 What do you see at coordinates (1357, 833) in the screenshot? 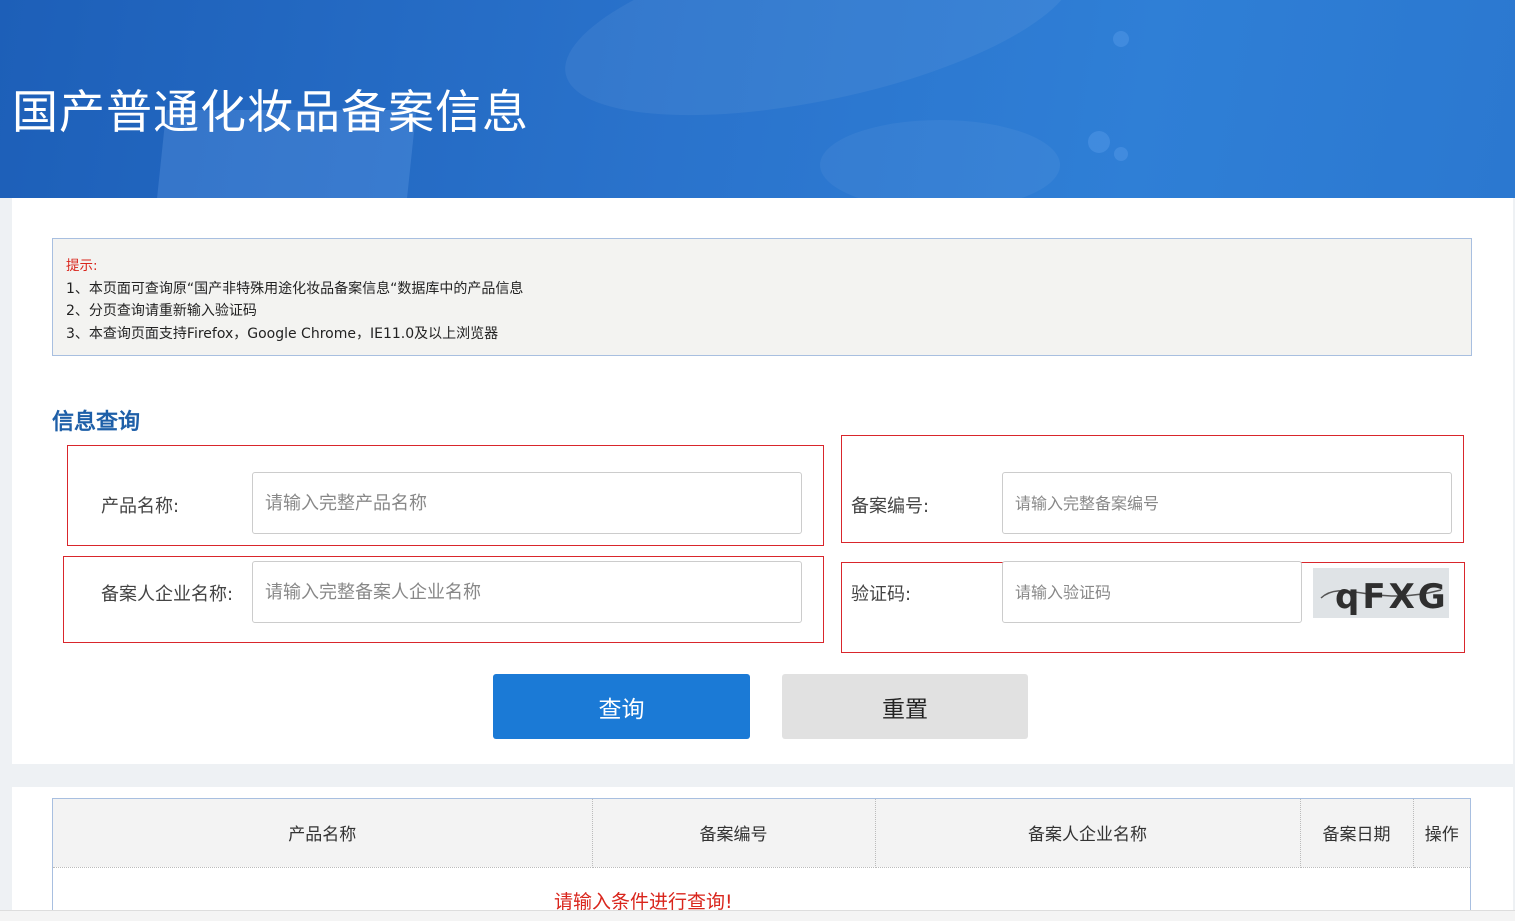
I see `column-header-date: 备案日期` at bounding box center [1357, 833].